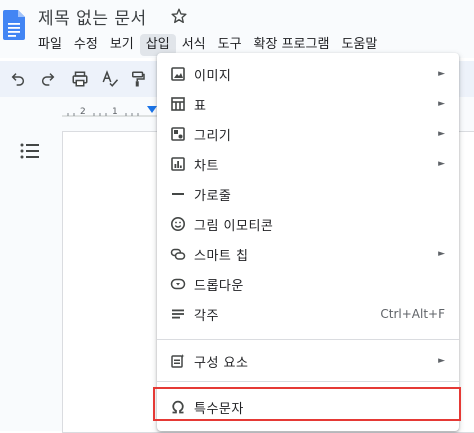 The image size is (474, 433). Describe the element at coordinates (178, 284) in the screenshot. I see `dropdown-icon` at that location.